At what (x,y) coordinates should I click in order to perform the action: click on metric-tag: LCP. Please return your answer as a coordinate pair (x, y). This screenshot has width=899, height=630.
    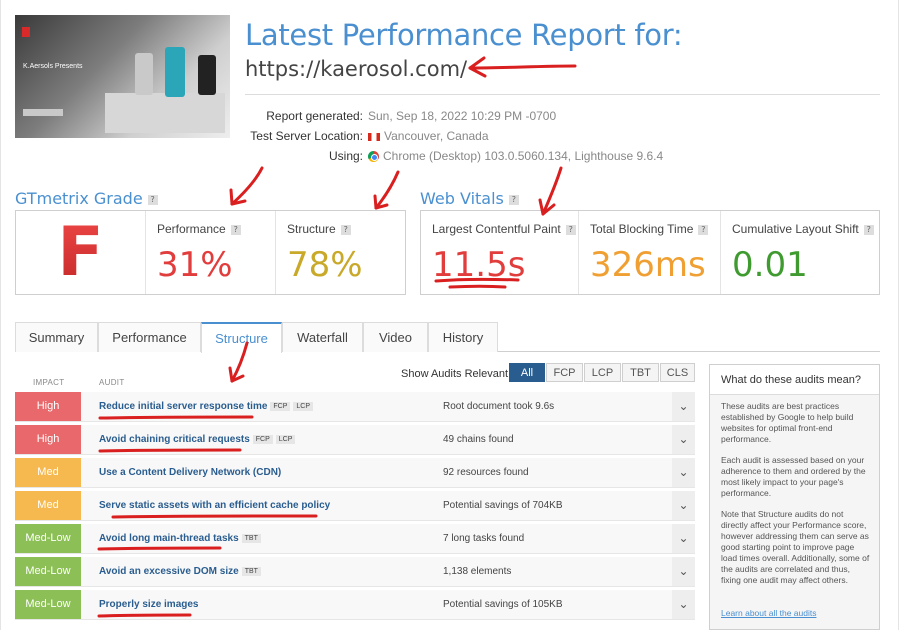
    Looking at the image, I should click on (285, 439).